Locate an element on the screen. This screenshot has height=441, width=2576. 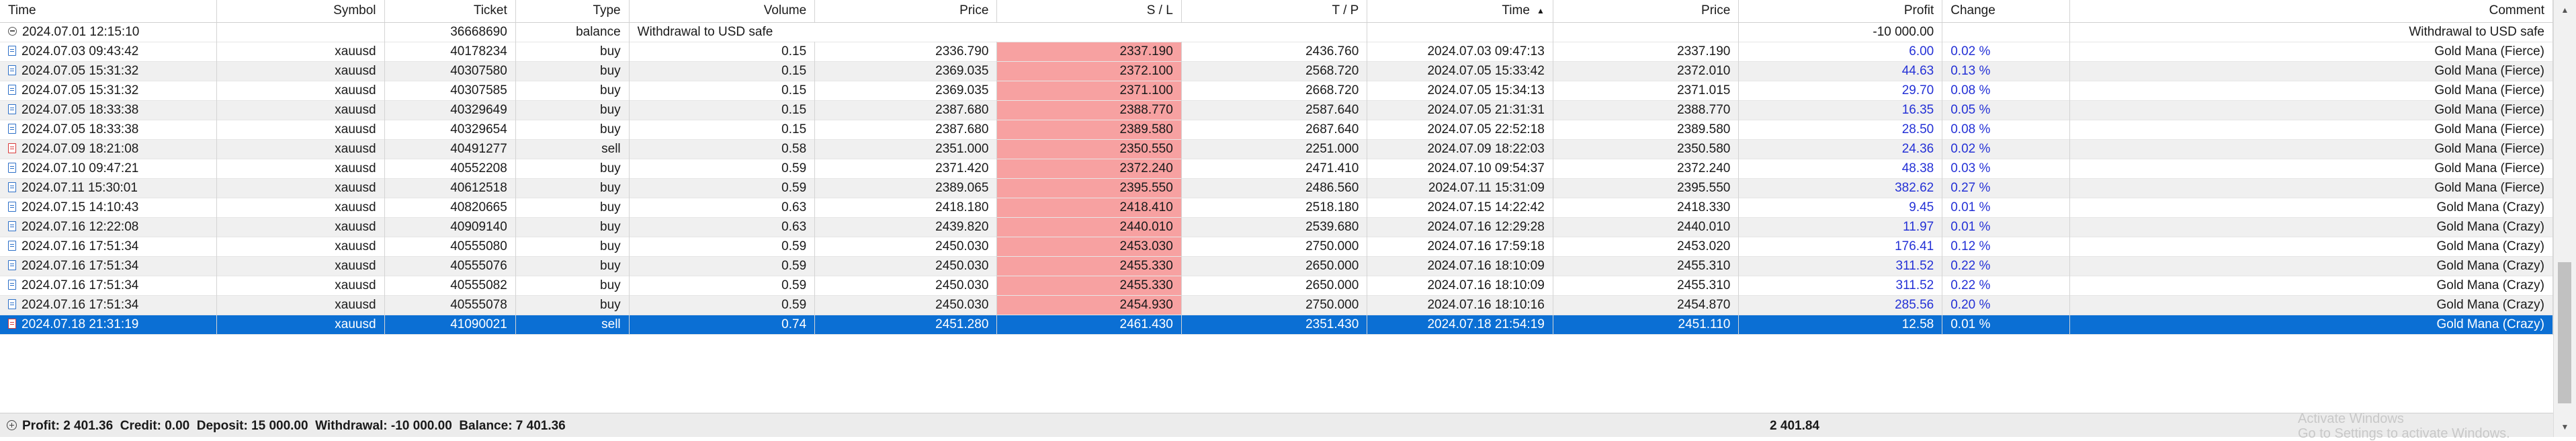
col-header-symbol: Symbol is located at coordinates (300, 11).